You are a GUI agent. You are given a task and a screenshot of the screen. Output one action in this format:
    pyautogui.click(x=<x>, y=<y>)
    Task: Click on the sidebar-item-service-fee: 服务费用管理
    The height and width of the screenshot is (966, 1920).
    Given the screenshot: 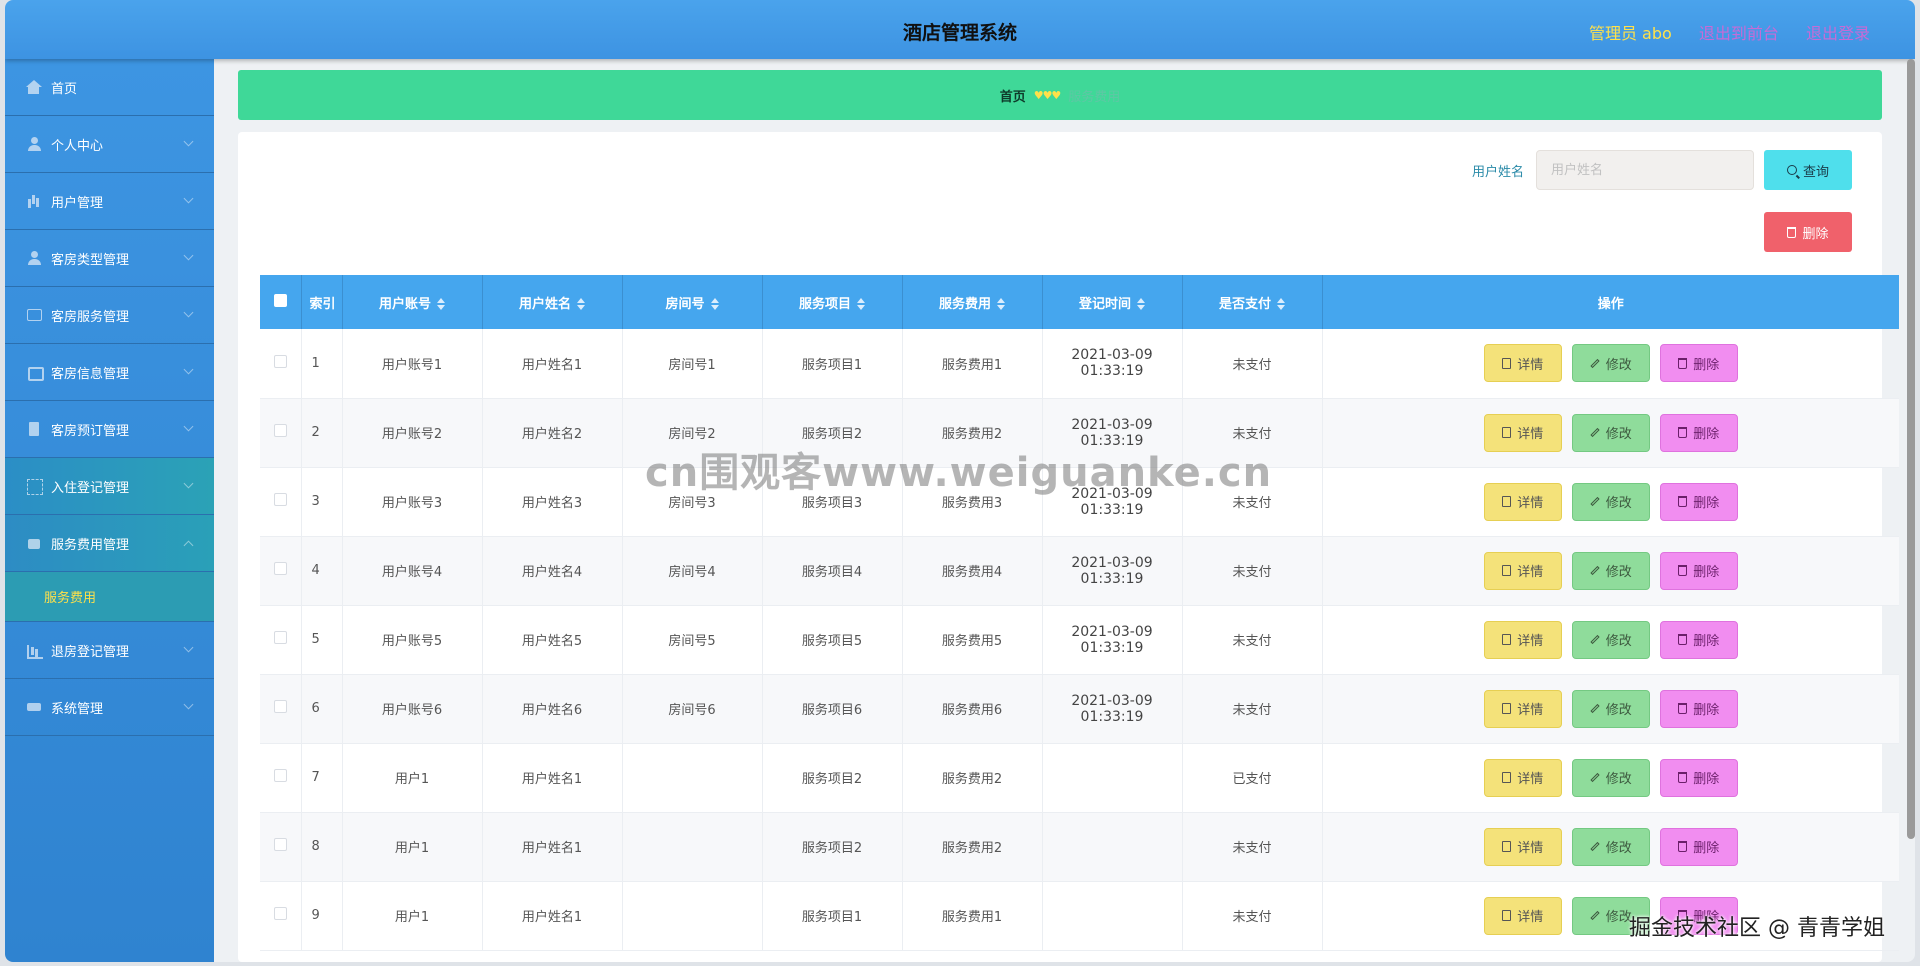 What is the action you would take?
    pyautogui.click(x=109, y=543)
    